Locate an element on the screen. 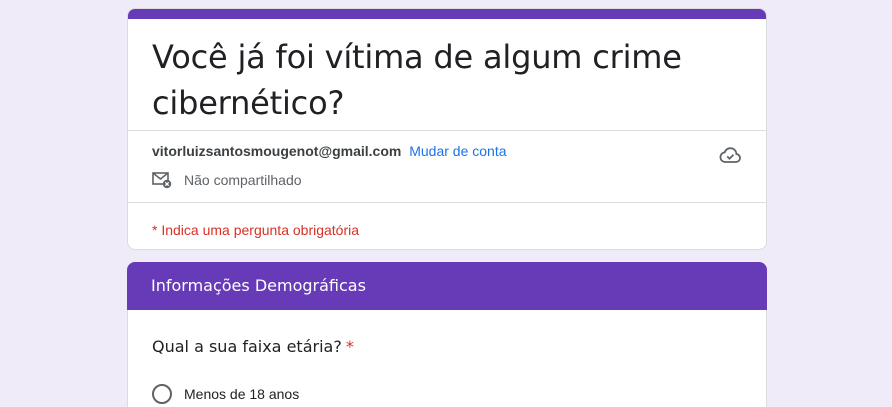 This screenshot has width=892, height=407. header-divider is located at coordinates (447, 130).